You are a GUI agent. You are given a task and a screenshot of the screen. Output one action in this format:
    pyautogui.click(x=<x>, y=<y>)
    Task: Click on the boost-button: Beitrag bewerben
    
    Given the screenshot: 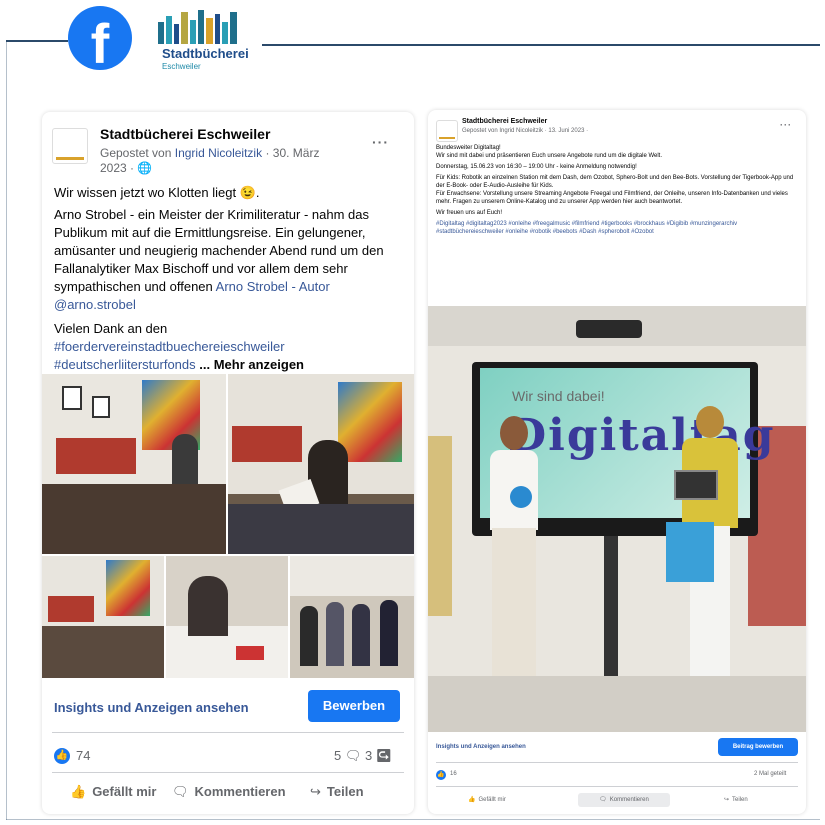 What is the action you would take?
    pyautogui.click(x=758, y=747)
    